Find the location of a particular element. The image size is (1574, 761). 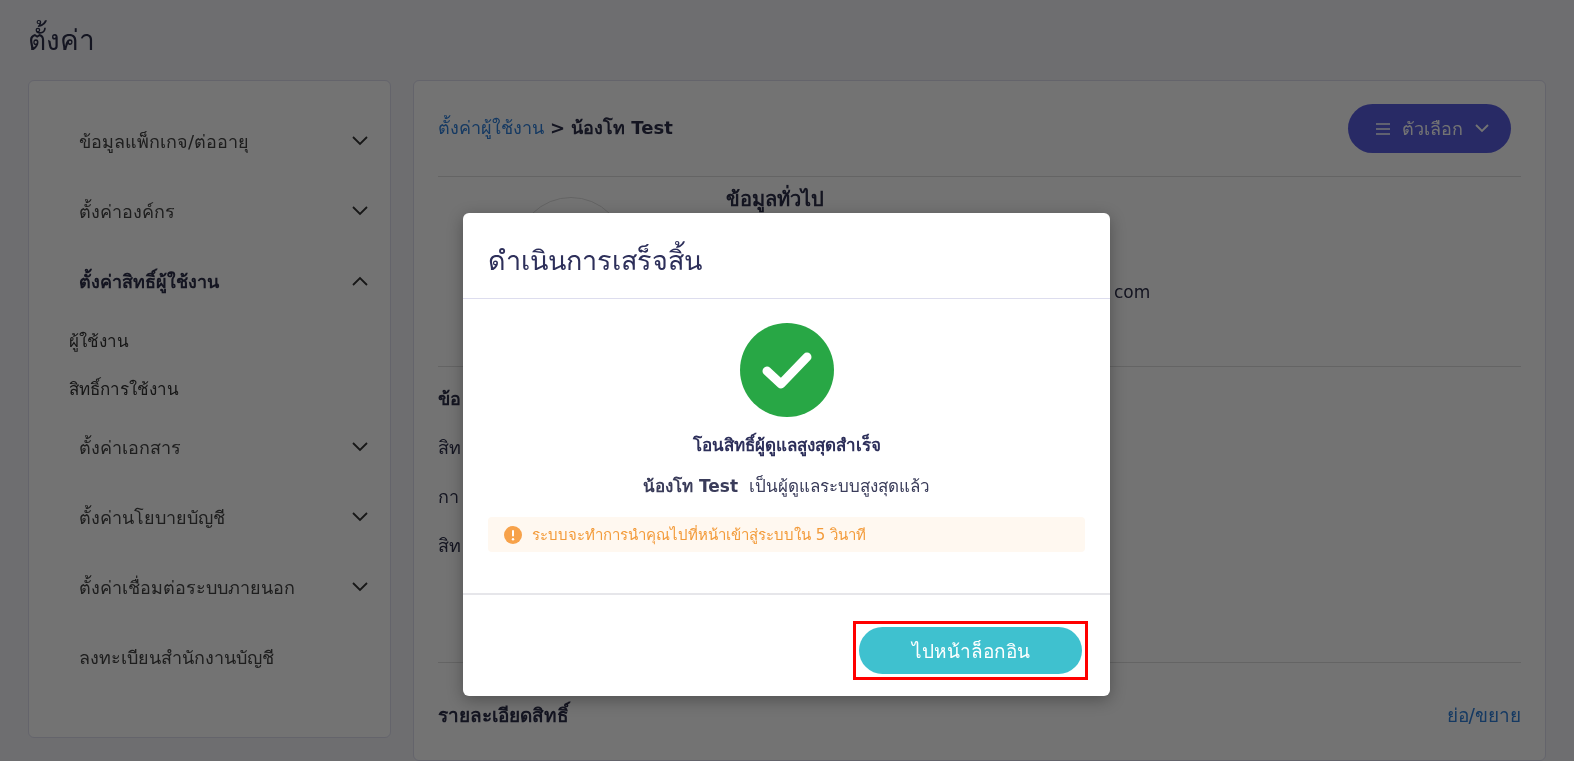

sidebar-group: ตั้งค่าสิทธิ์ผู้ใช้งาน is located at coordinates (223, 281).